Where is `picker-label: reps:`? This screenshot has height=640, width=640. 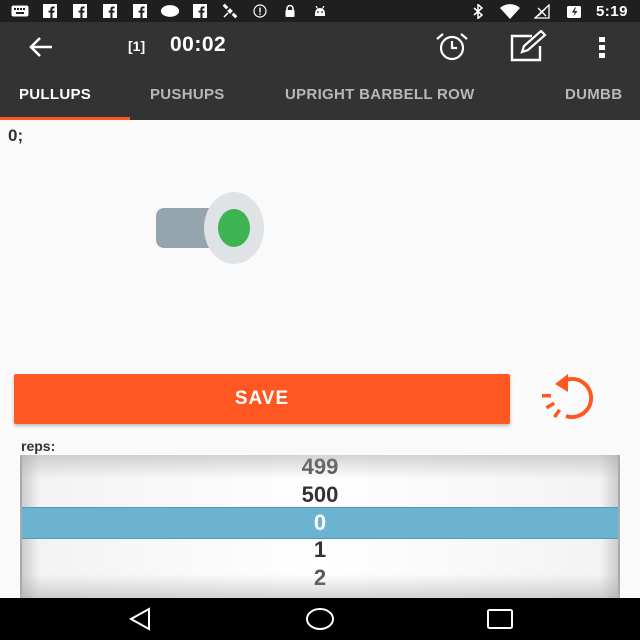
picker-label: reps: is located at coordinates (38, 446).